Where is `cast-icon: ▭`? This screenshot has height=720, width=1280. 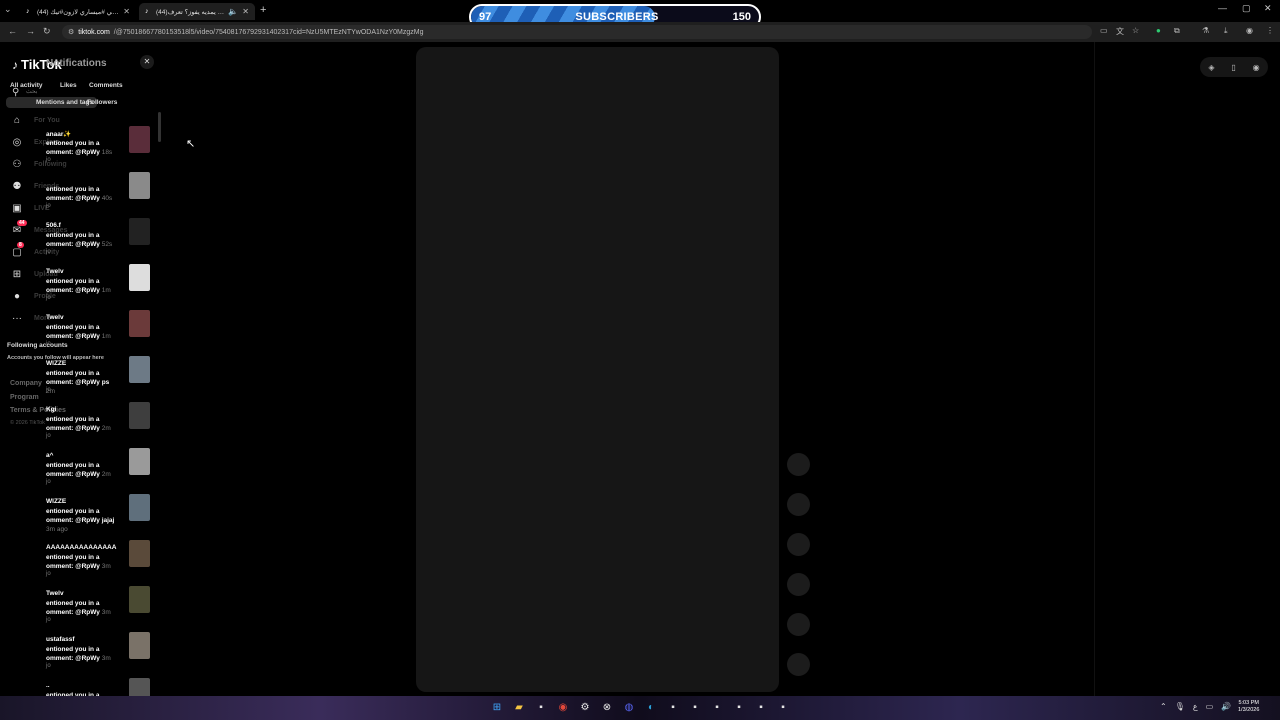 cast-icon: ▭ is located at coordinates (1104, 30).